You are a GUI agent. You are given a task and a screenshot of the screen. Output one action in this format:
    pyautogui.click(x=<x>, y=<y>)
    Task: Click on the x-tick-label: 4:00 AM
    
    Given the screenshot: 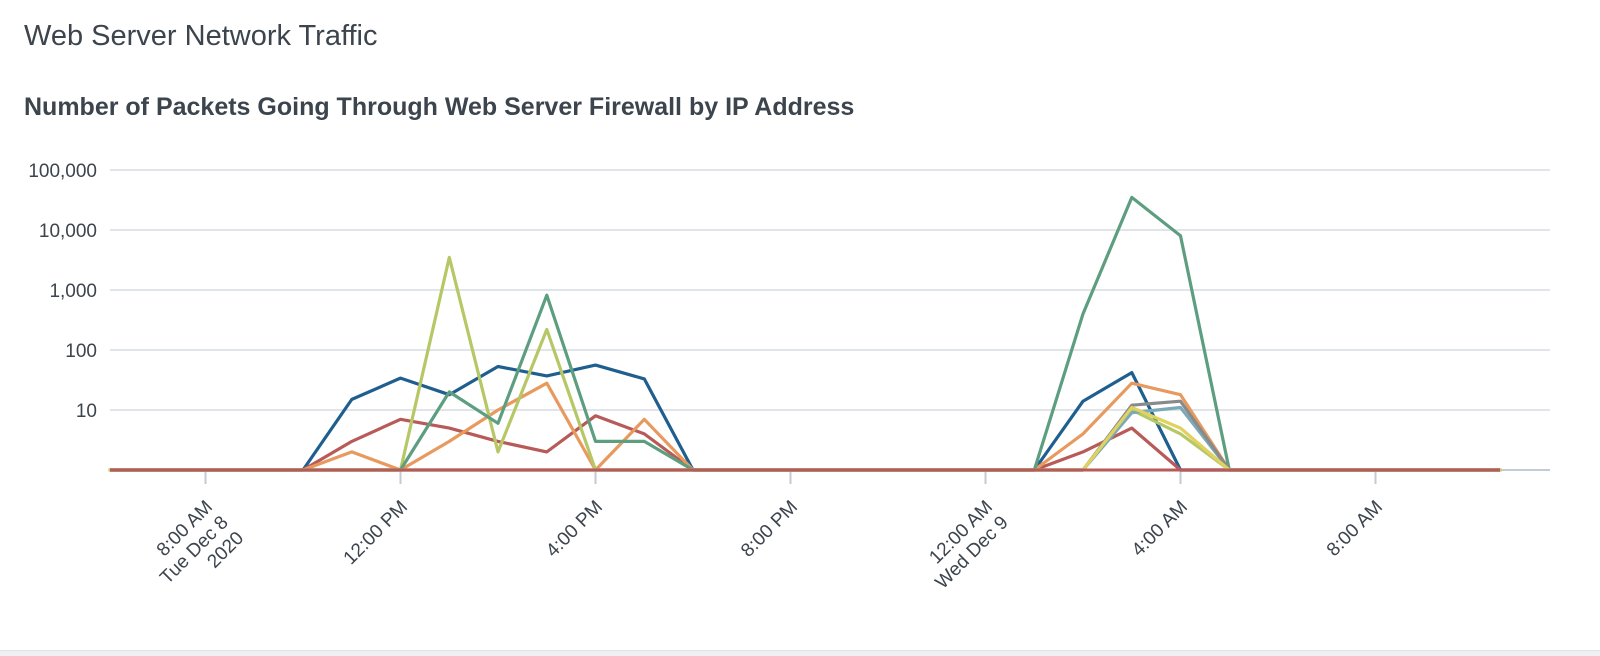 What is the action you would take?
    pyautogui.click(x=1160, y=529)
    